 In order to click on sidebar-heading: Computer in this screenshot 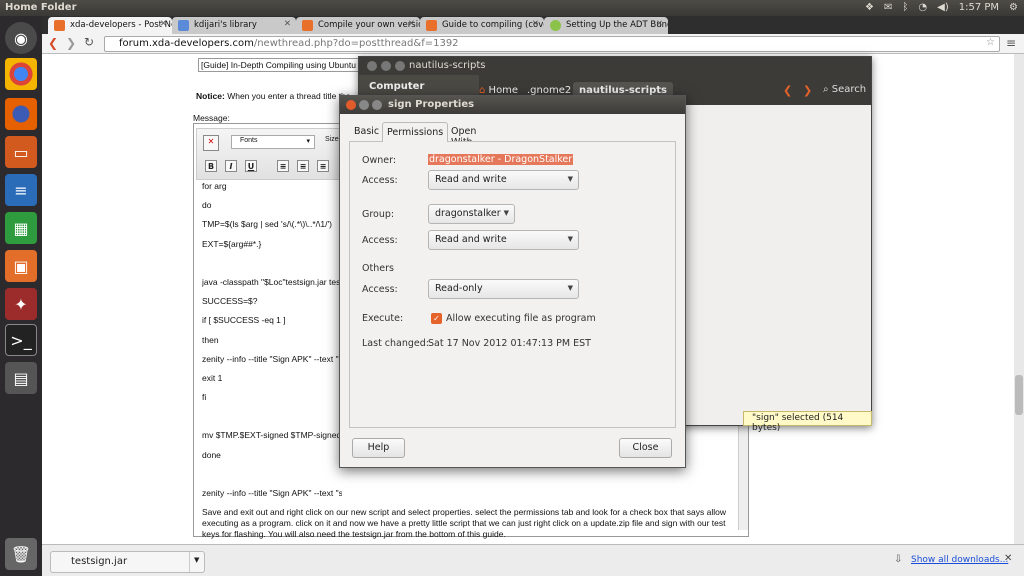, I will do `click(396, 86)`.